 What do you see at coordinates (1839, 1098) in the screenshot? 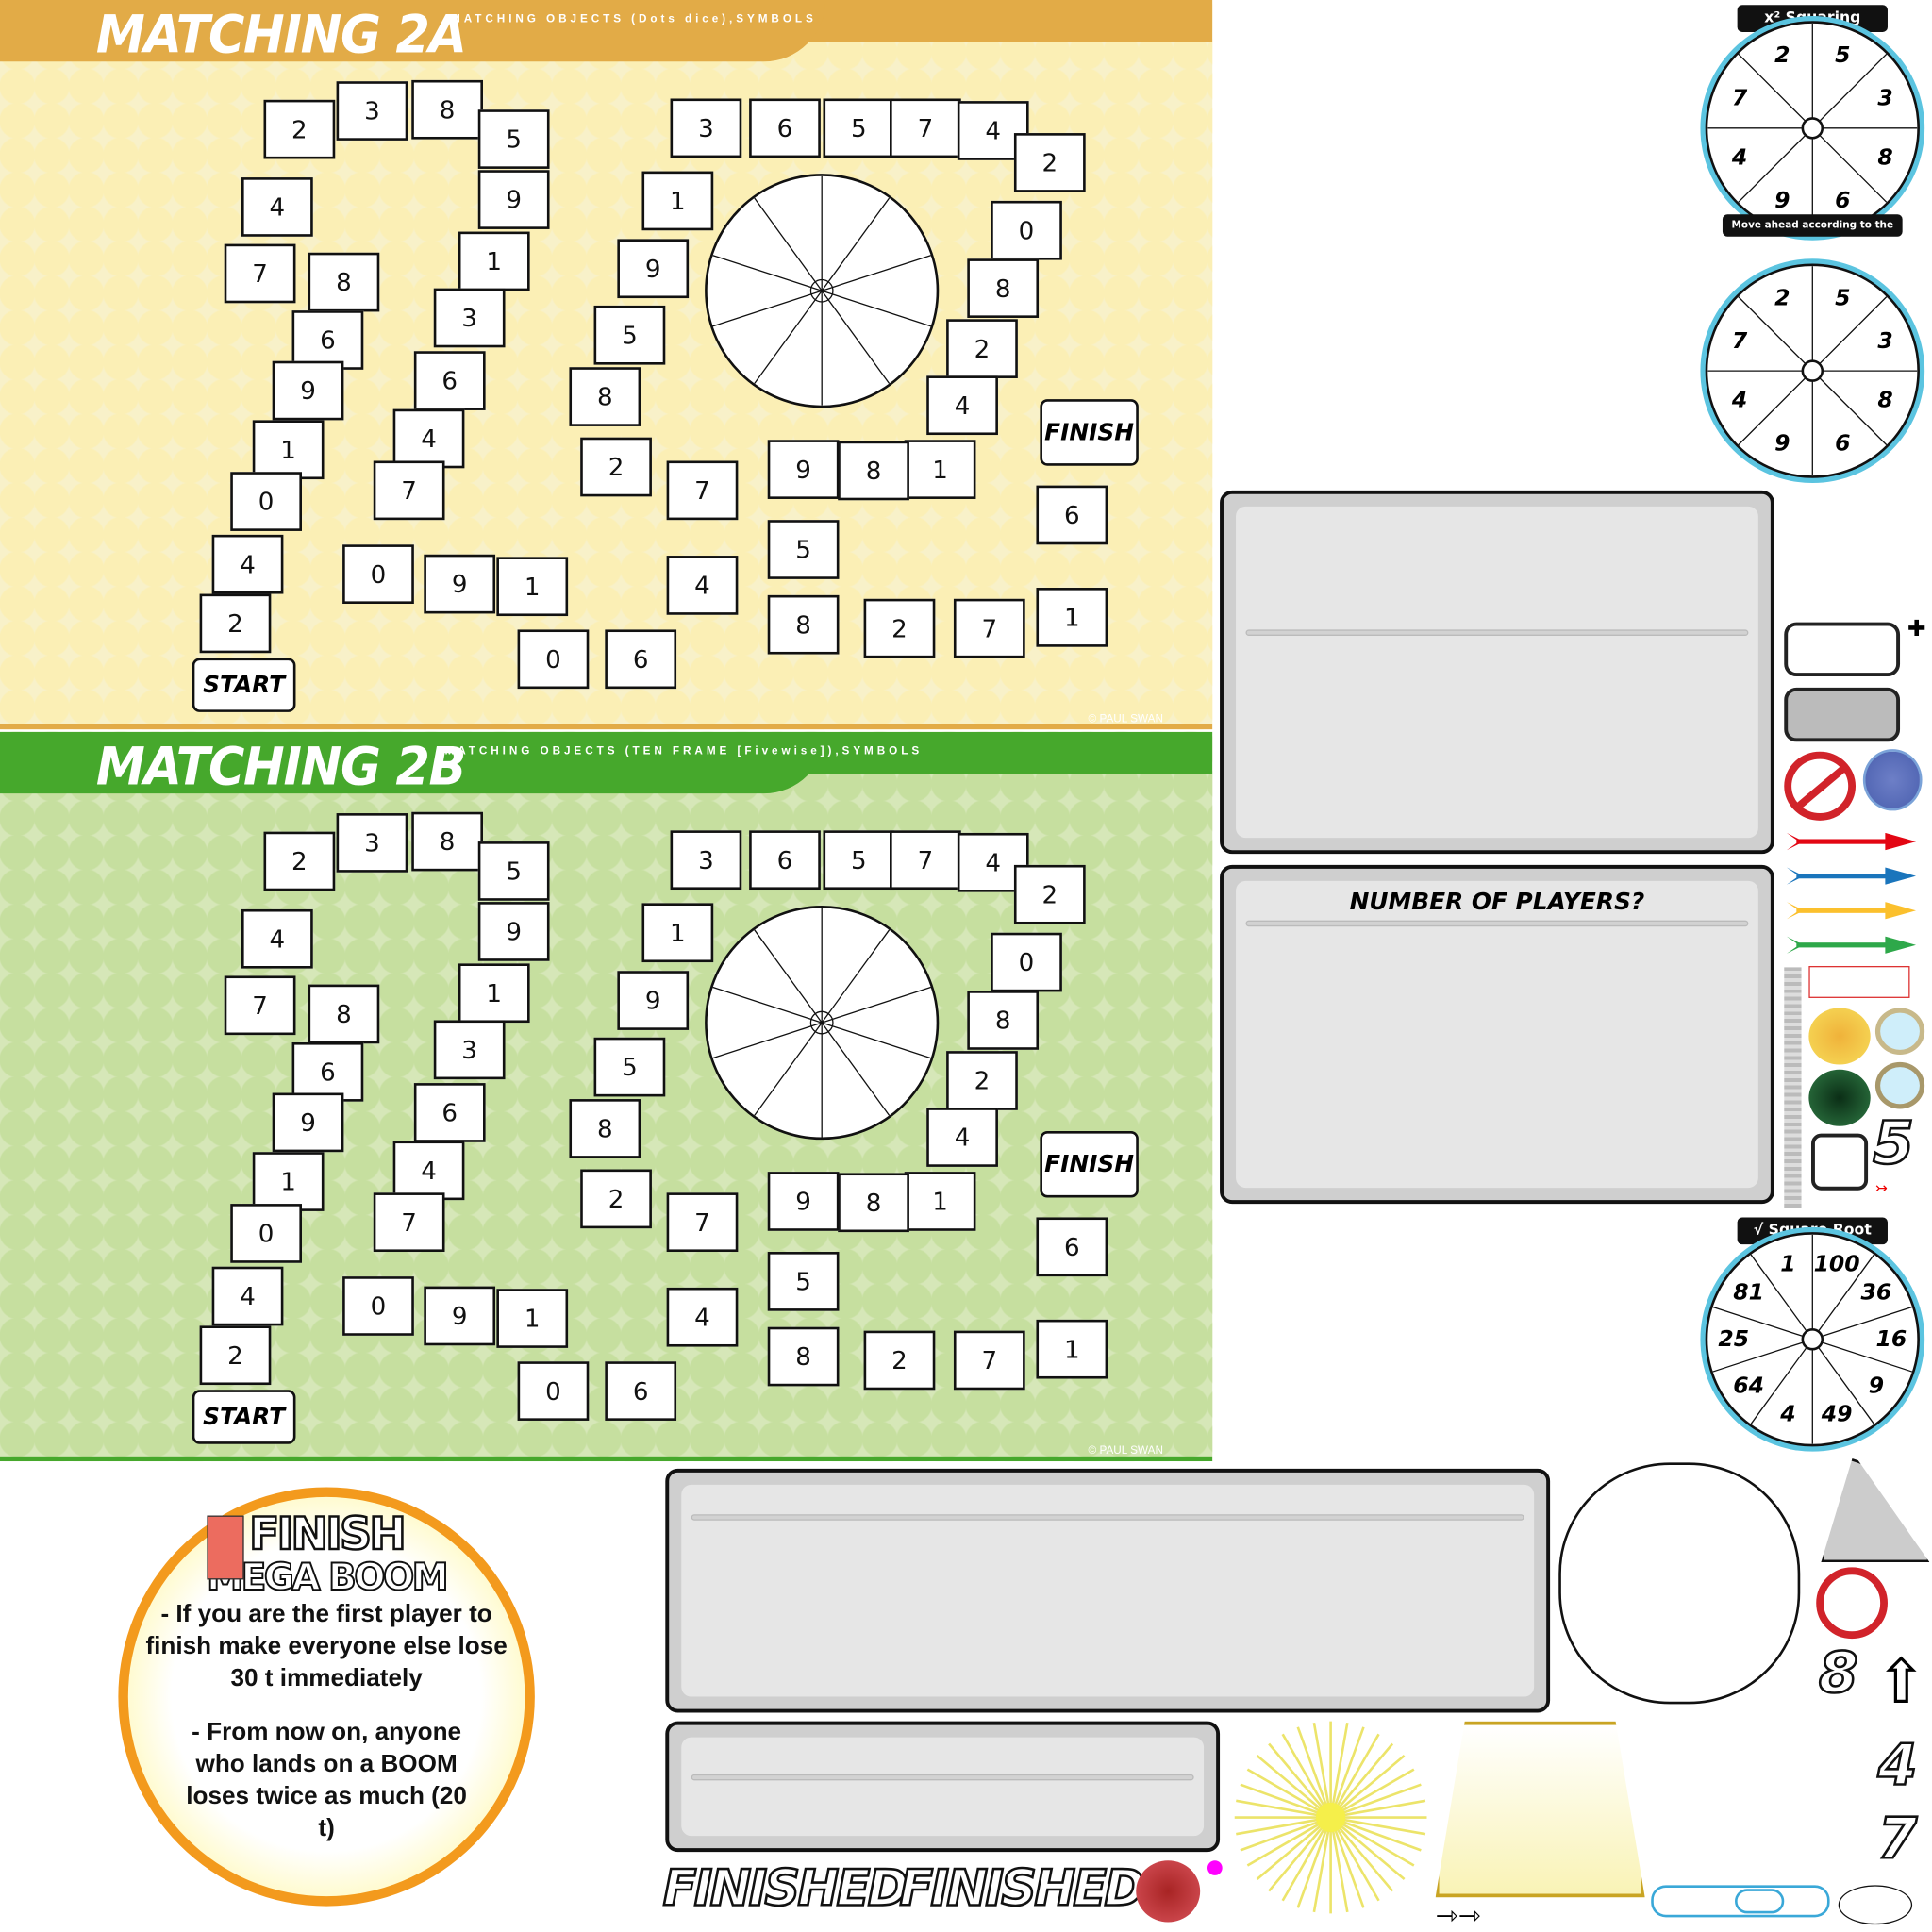
I see `green-token` at bounding box center [1839, 1098].